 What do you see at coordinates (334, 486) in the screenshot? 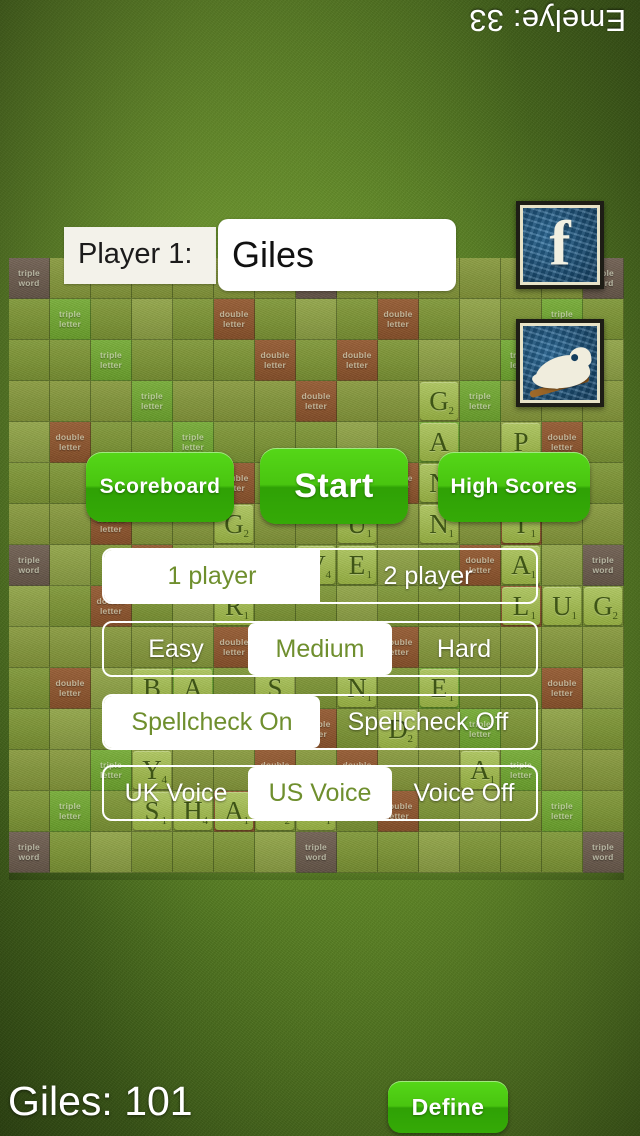
I see `start-button: Start` at bounding box center [334, 486].